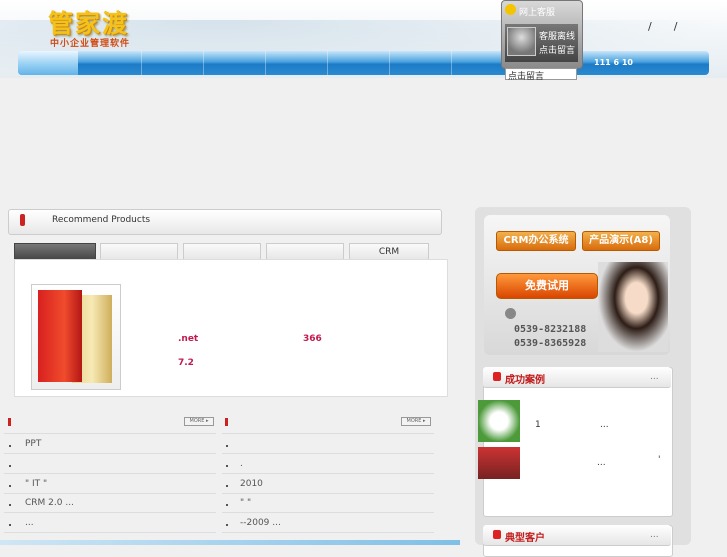 This screenshot has width=727, height=557. I want to click on top-link-1: /, so click(650, 26).